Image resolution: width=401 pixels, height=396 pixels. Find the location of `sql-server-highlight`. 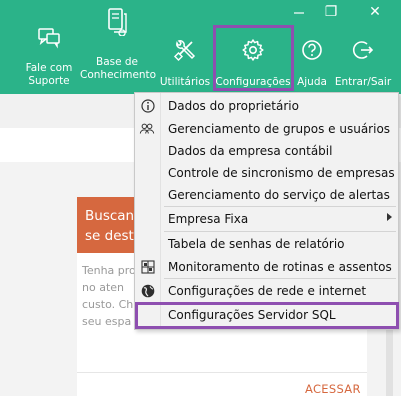

sql-server-highlight is located at coordinates (267, 315).